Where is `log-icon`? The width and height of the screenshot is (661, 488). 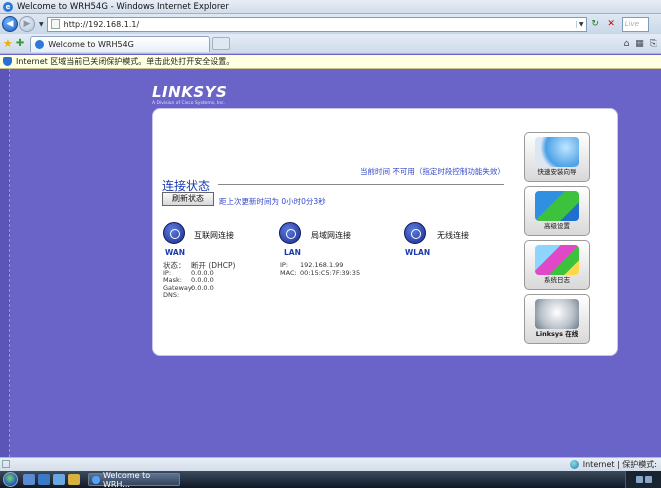
log-icon is located at coordinates (557, 260).